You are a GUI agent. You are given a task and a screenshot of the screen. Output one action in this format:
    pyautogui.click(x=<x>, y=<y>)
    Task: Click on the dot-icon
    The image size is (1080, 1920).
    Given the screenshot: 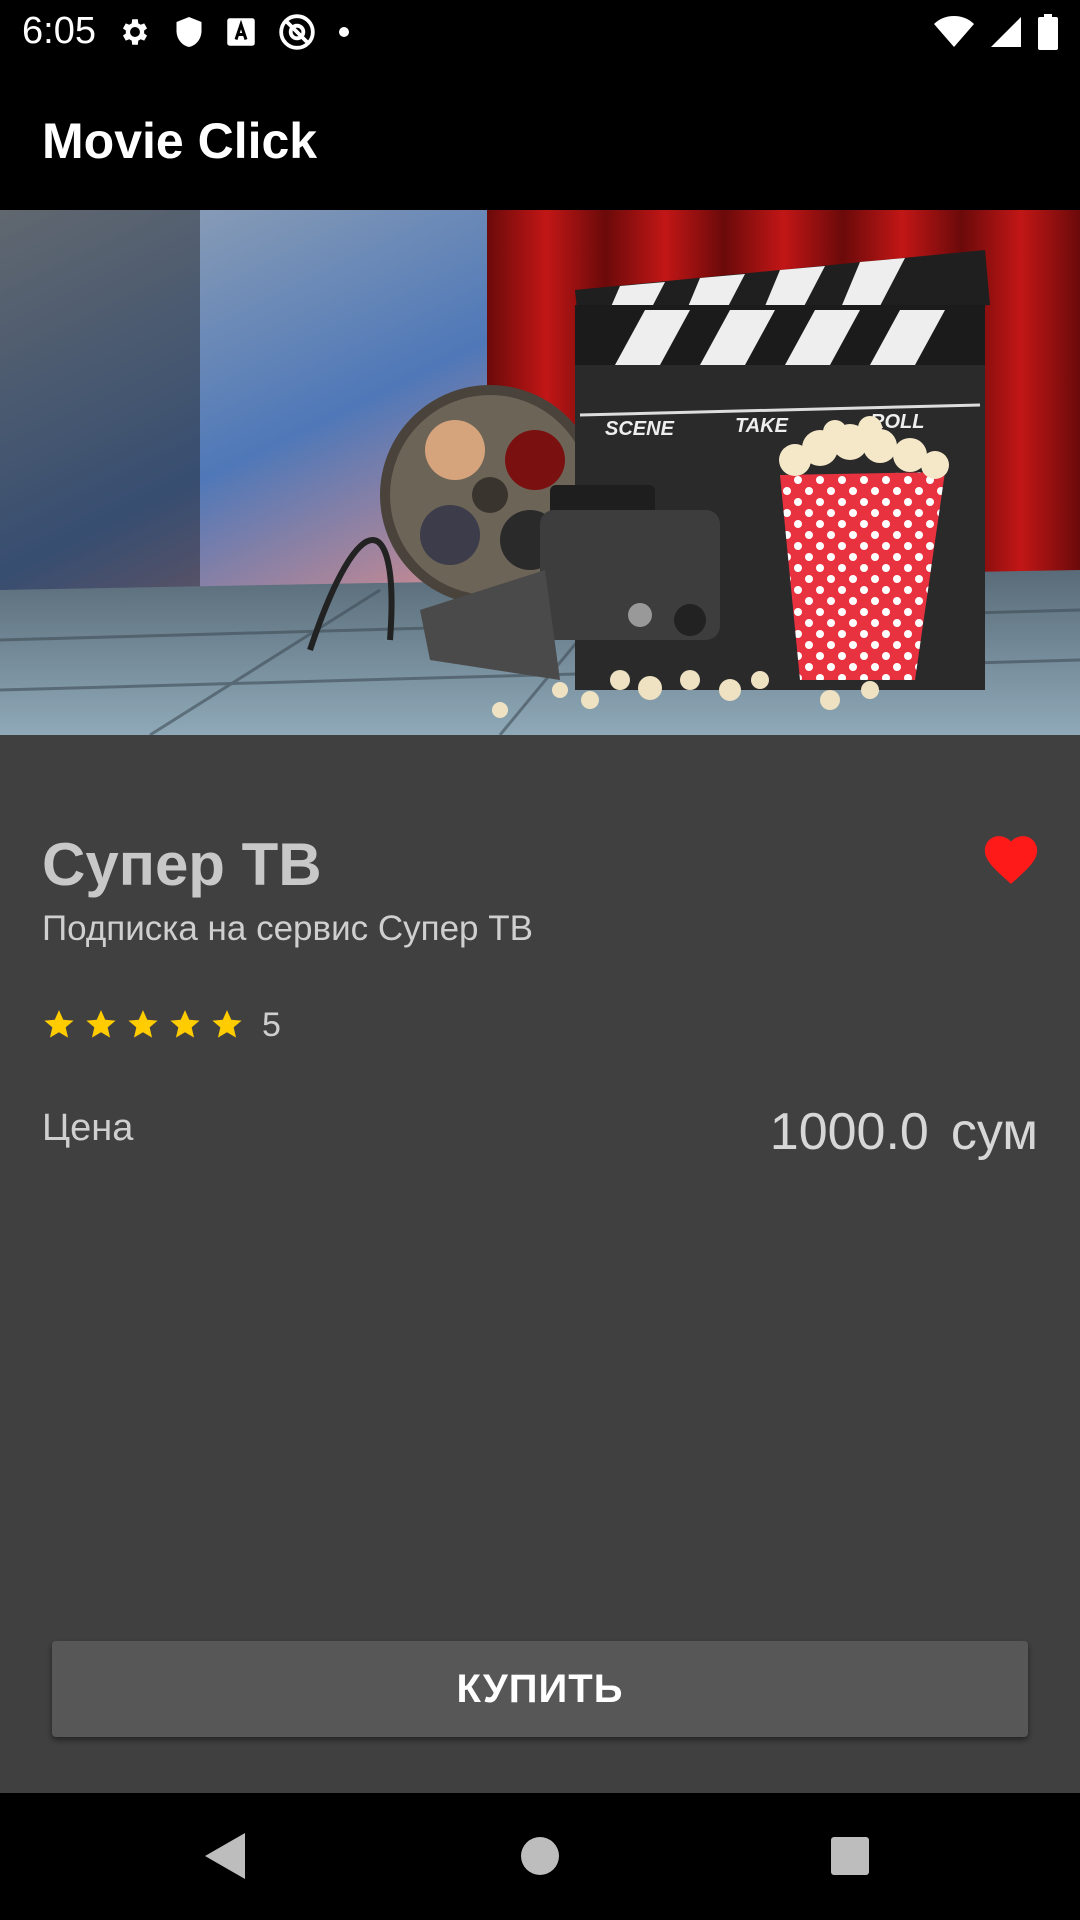 What is the action you would take?
    pyautogui.click(x=344, y=32)
    